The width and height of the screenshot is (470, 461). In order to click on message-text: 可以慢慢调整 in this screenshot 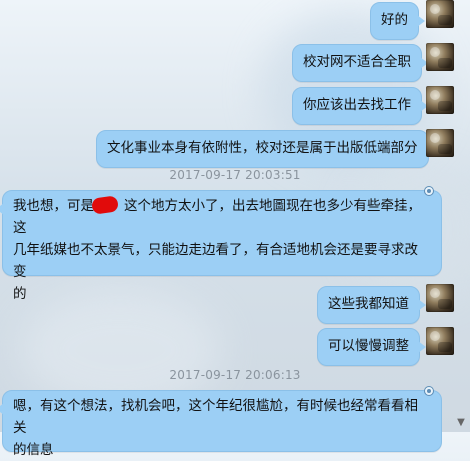, I will do `click(368, 346)`.